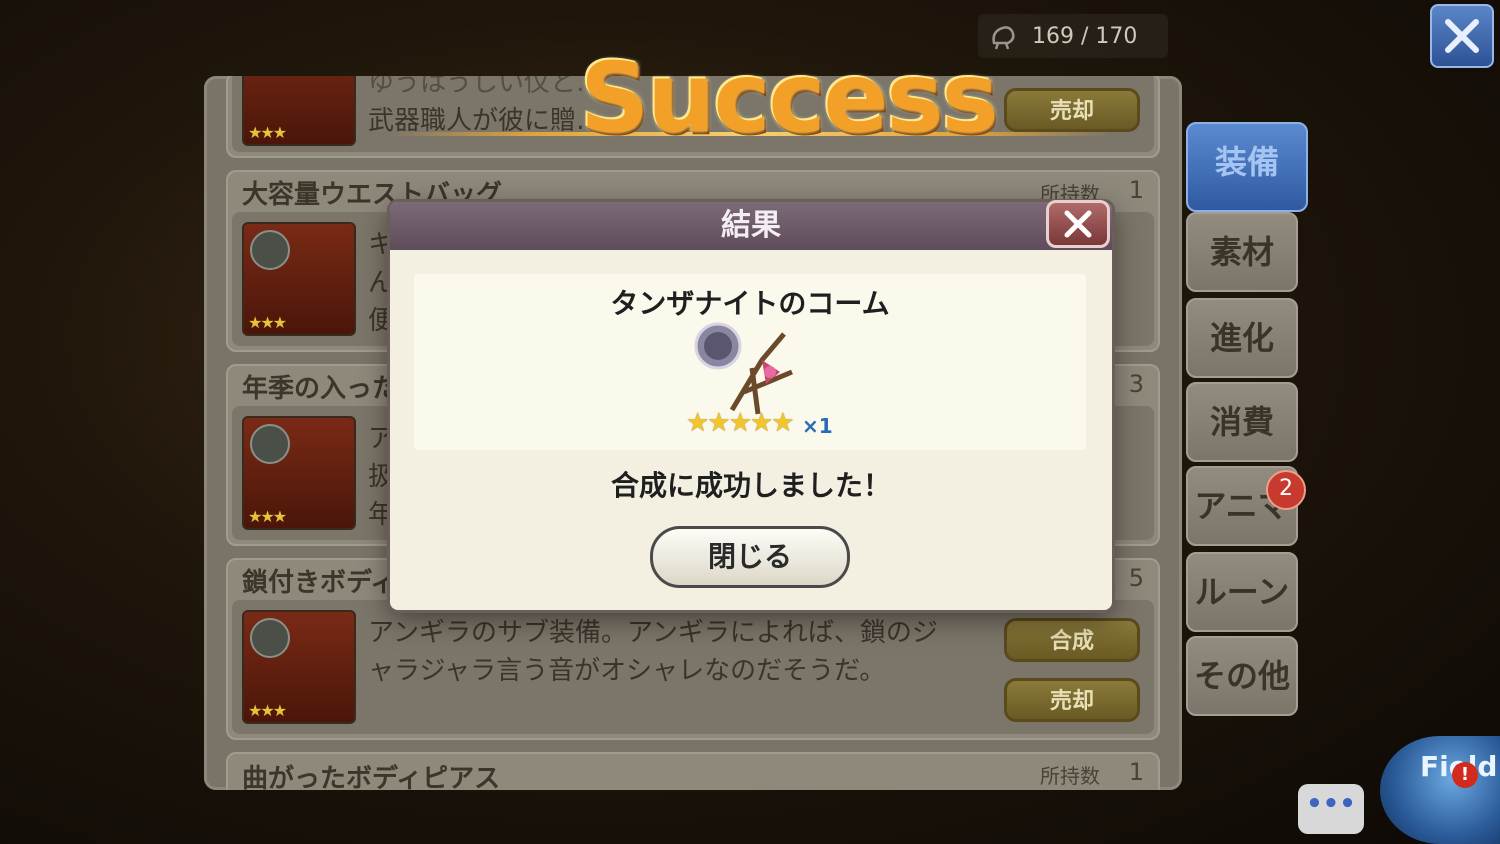 The height and width of the screenshot is (844, 1500). I want to click on tab-materials: 素材, so click(1242, 252).